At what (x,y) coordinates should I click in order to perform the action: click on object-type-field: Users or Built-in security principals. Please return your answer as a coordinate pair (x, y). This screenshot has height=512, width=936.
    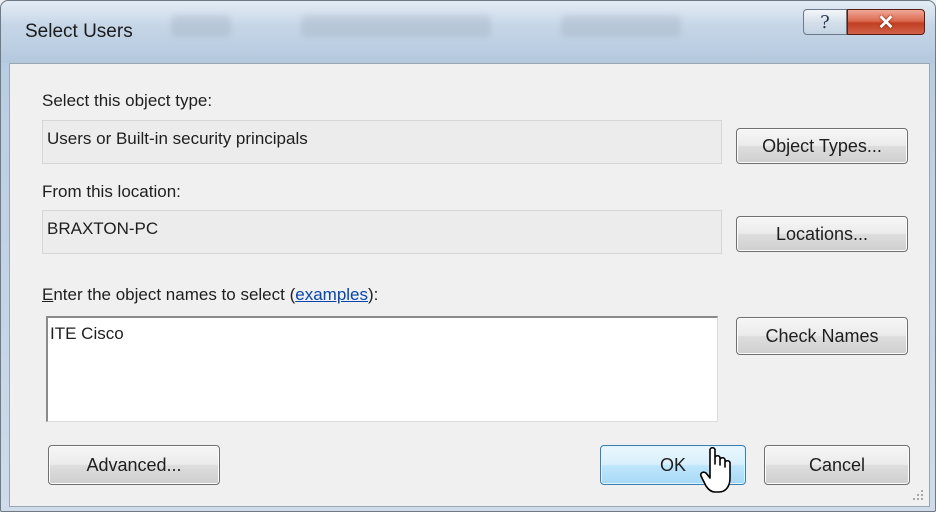
    Looking at the image, I should click on (382, 142).